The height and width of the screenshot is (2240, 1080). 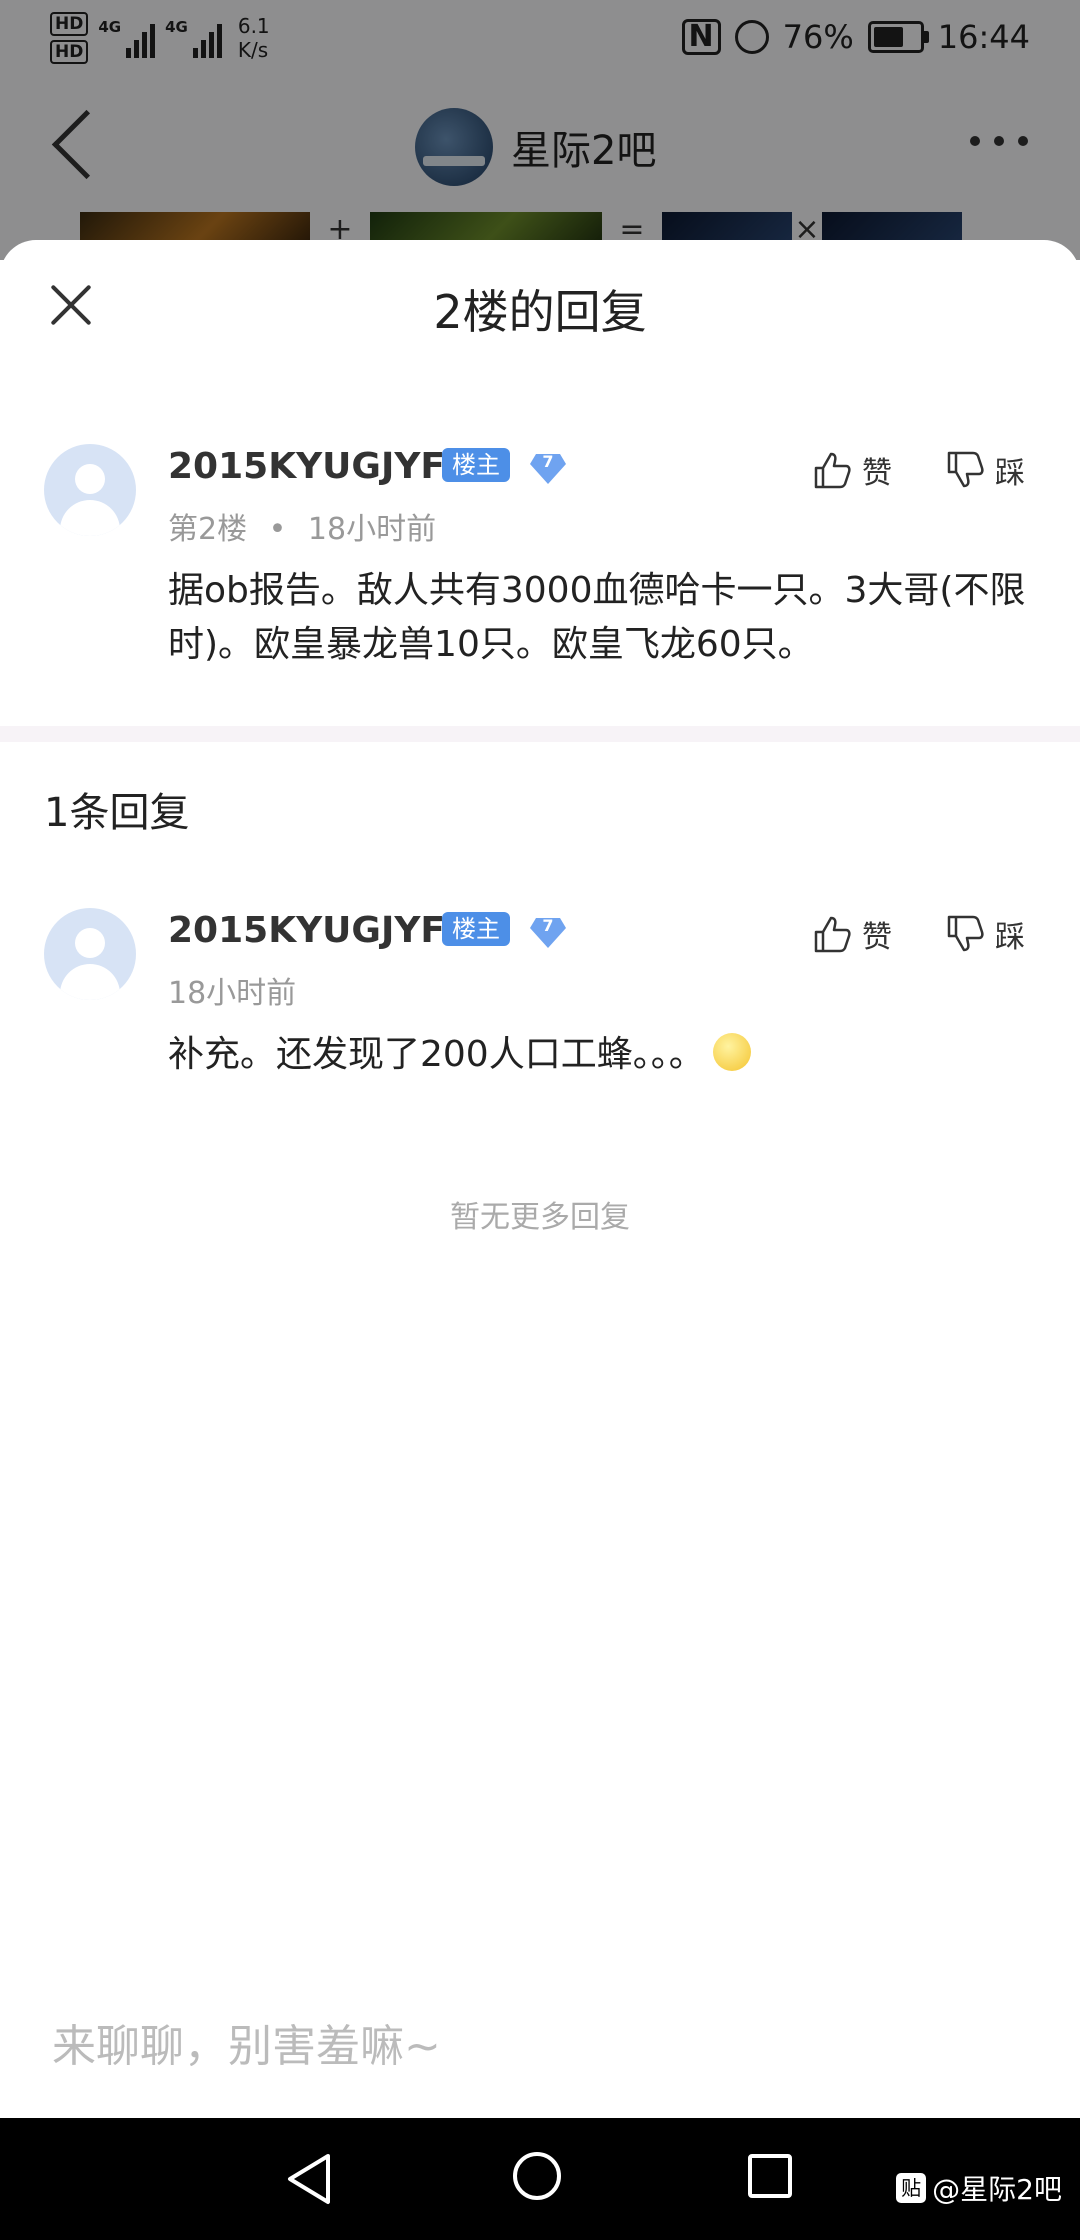 I want to click on watermark: 贴 @星际2吧, so click(x=979, y=2188).